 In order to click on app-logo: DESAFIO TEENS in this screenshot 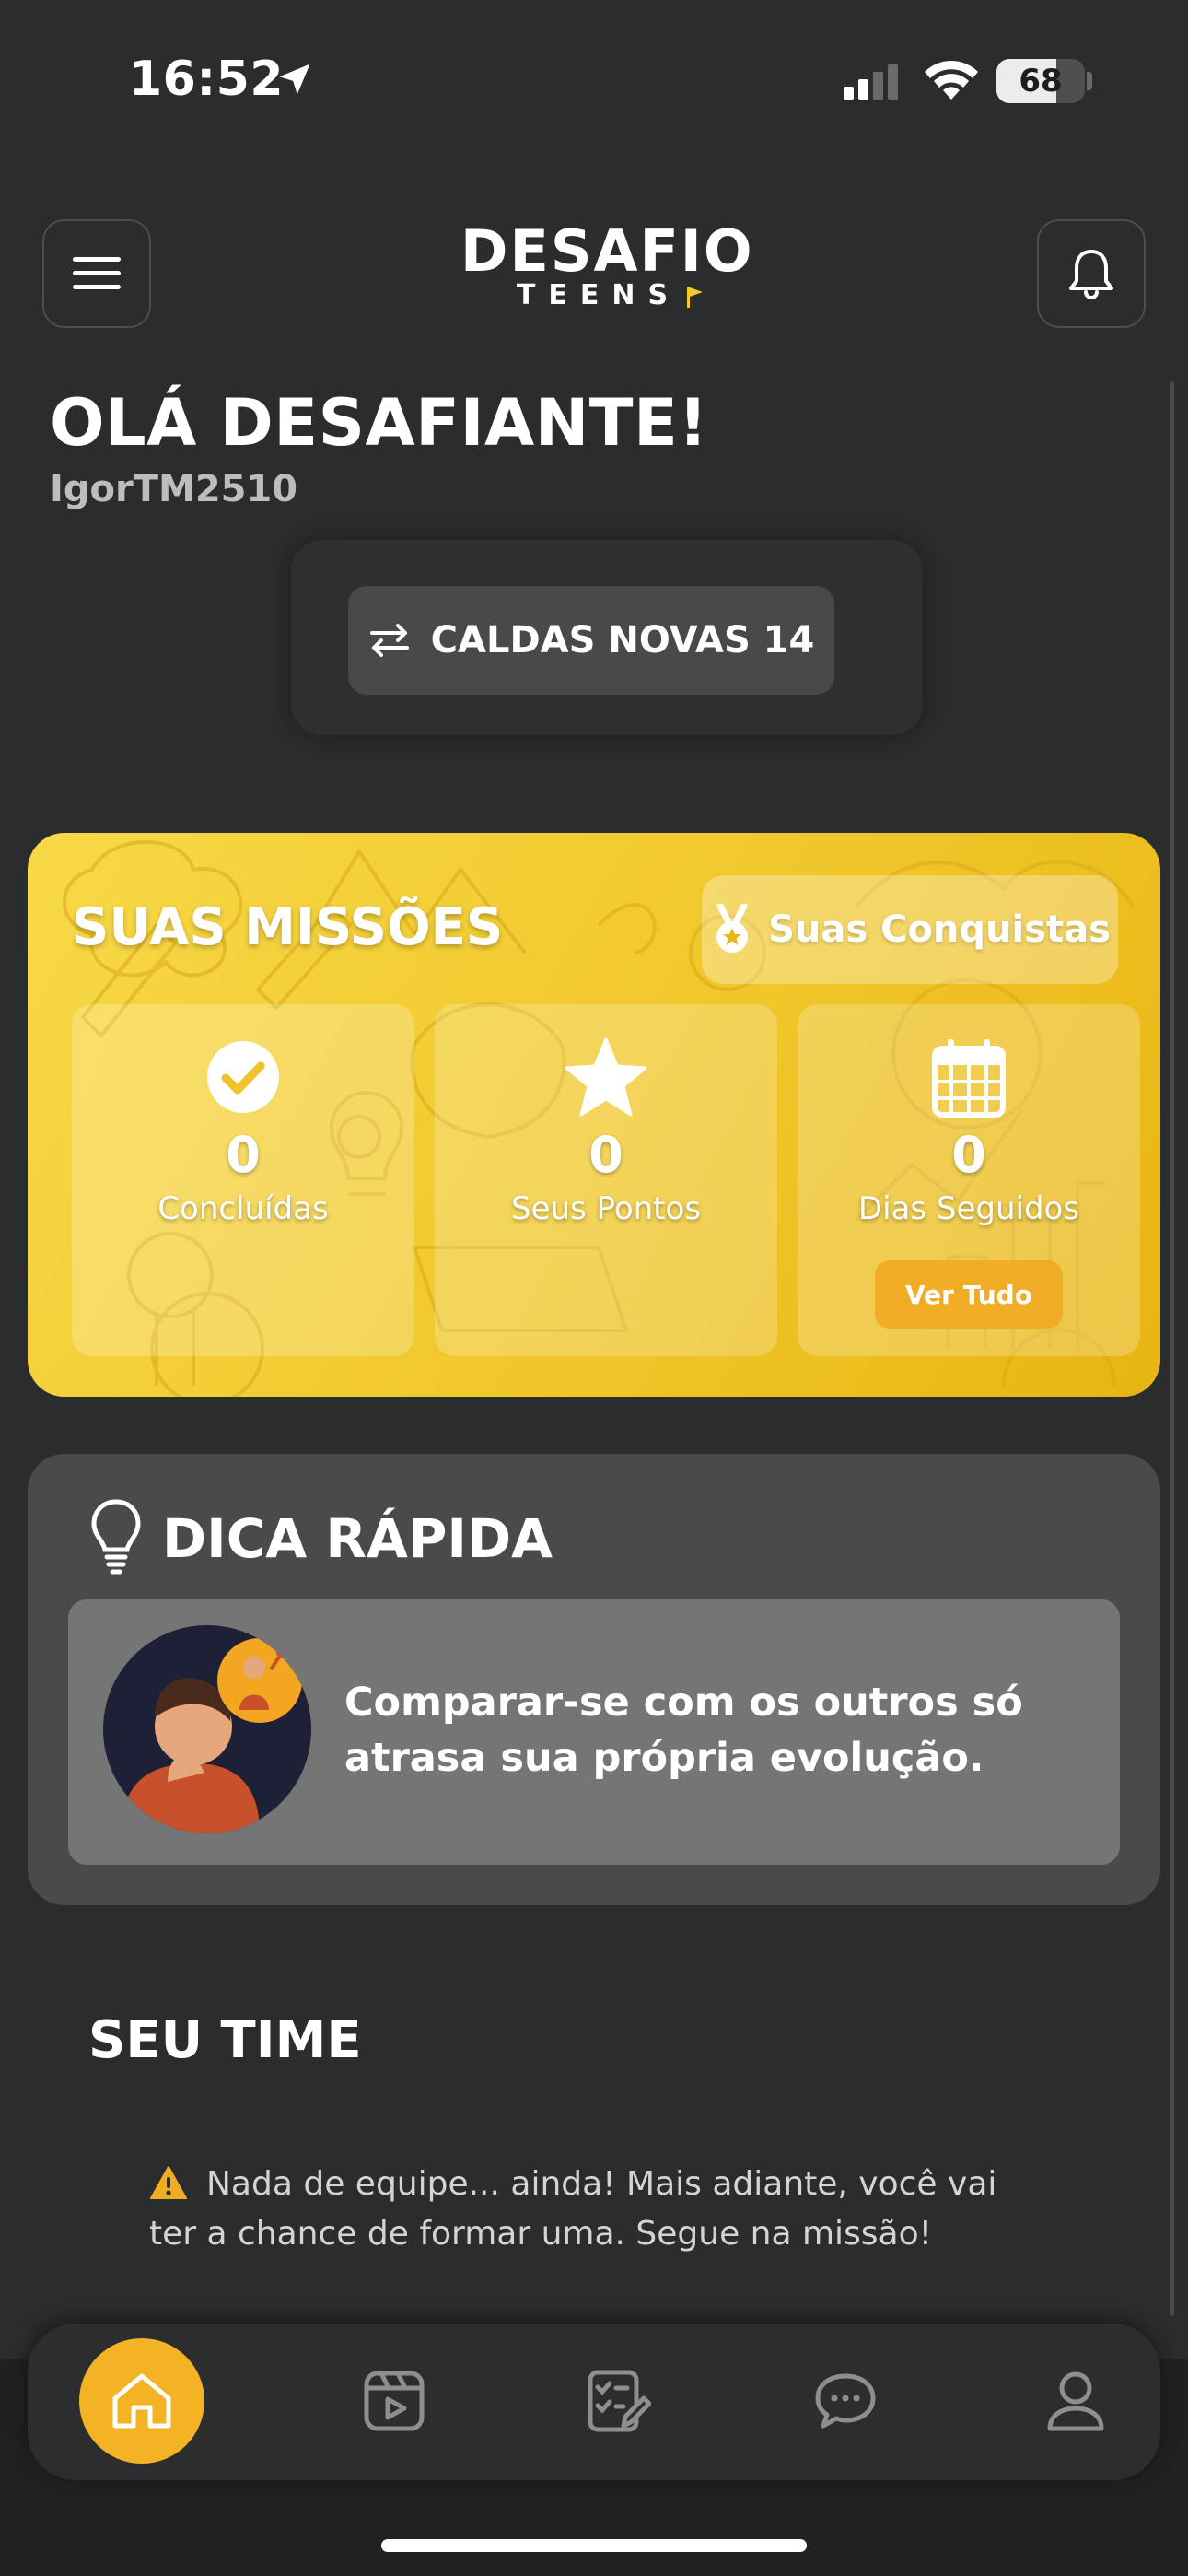, I will do `click(607, 265)`.